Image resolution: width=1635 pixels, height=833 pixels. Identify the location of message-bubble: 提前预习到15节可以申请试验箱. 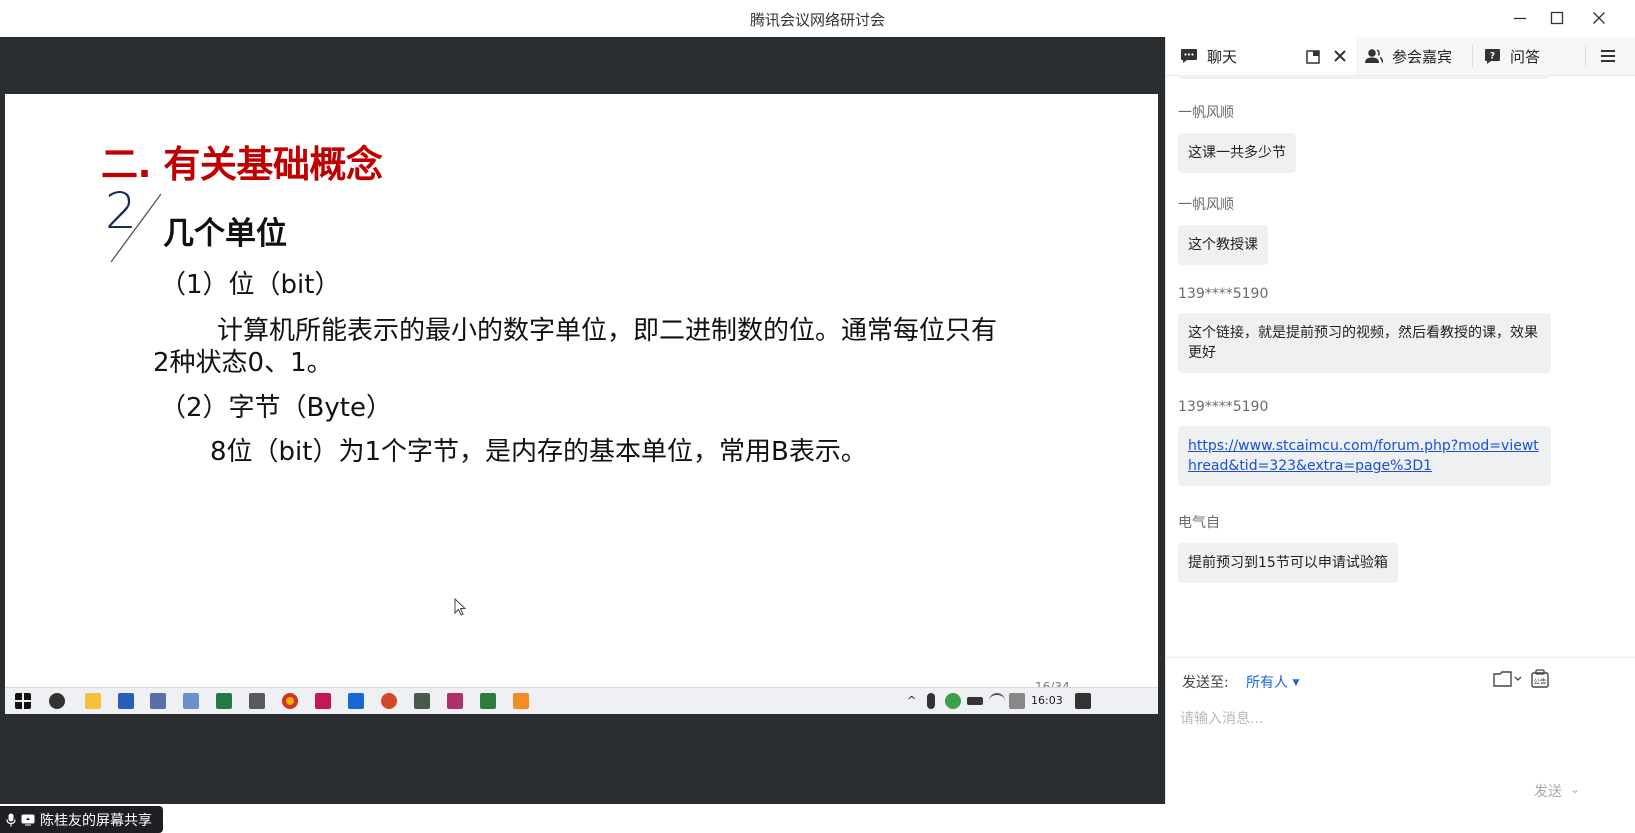
(1288, 563).